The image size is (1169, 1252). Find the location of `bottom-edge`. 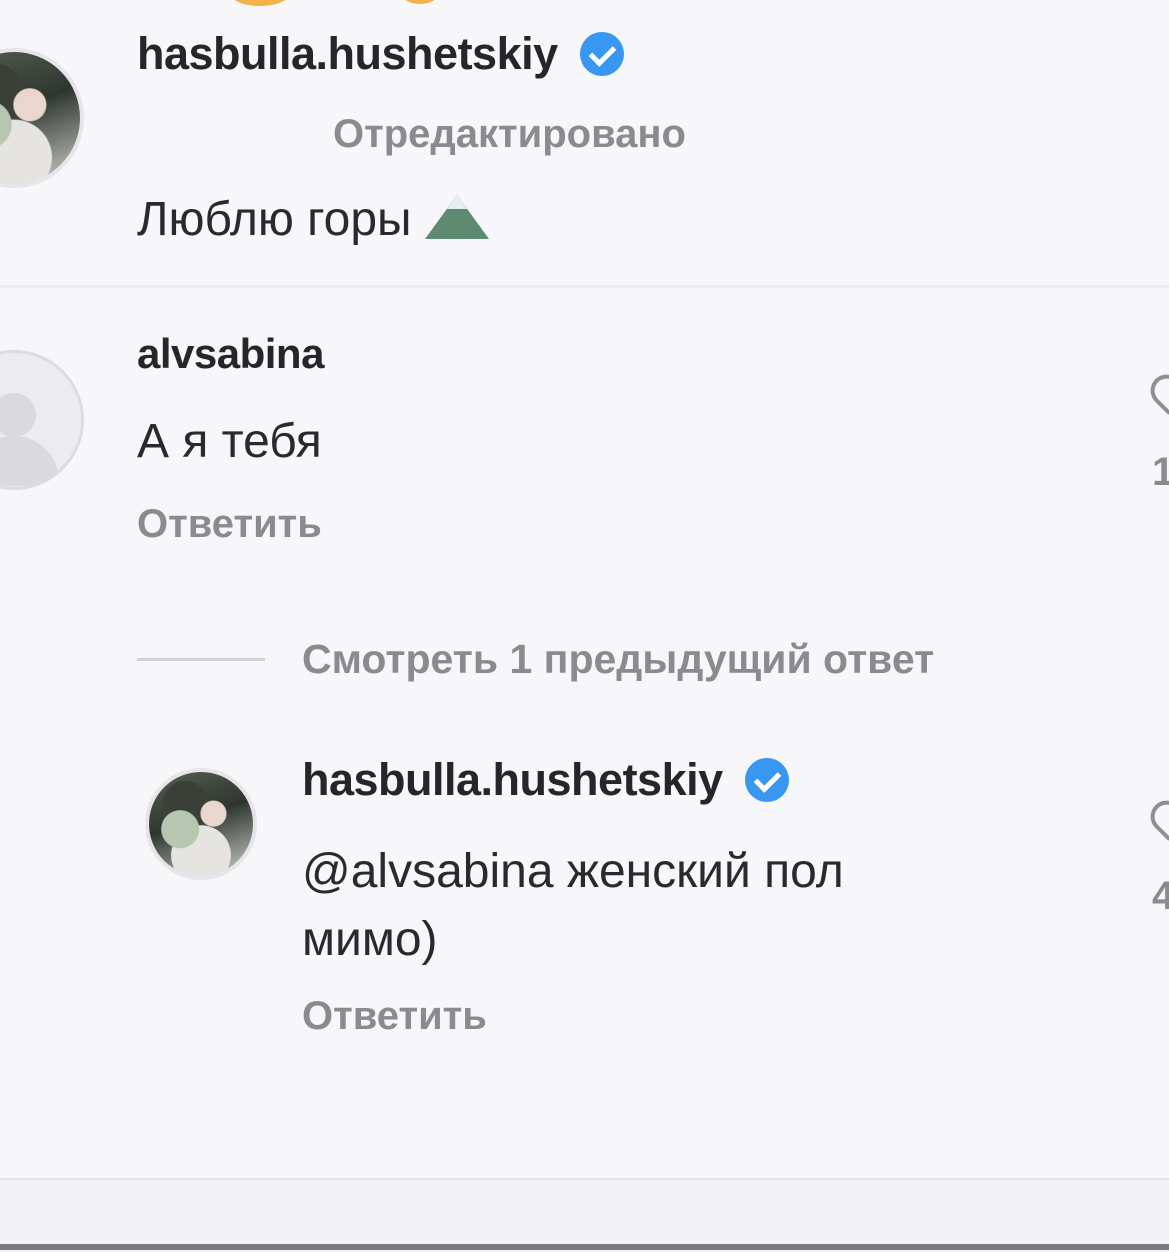

bottom-edge is located at coordinates (584, 1247).